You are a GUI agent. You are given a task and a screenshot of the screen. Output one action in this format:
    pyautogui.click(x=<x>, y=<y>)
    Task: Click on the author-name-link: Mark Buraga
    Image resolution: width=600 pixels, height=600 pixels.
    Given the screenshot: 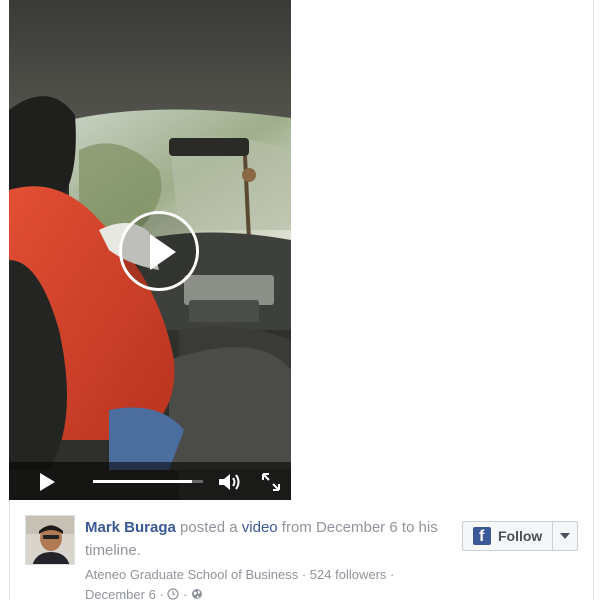 What is the action you would take?
    pyautogui.click(x=130, y=527)
    